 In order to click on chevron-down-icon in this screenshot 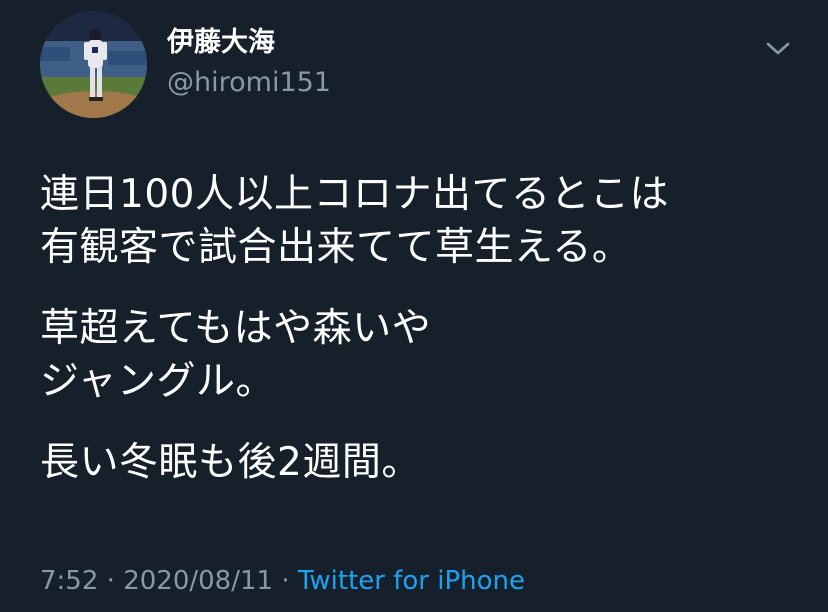, I will do `click(778, 48)`.